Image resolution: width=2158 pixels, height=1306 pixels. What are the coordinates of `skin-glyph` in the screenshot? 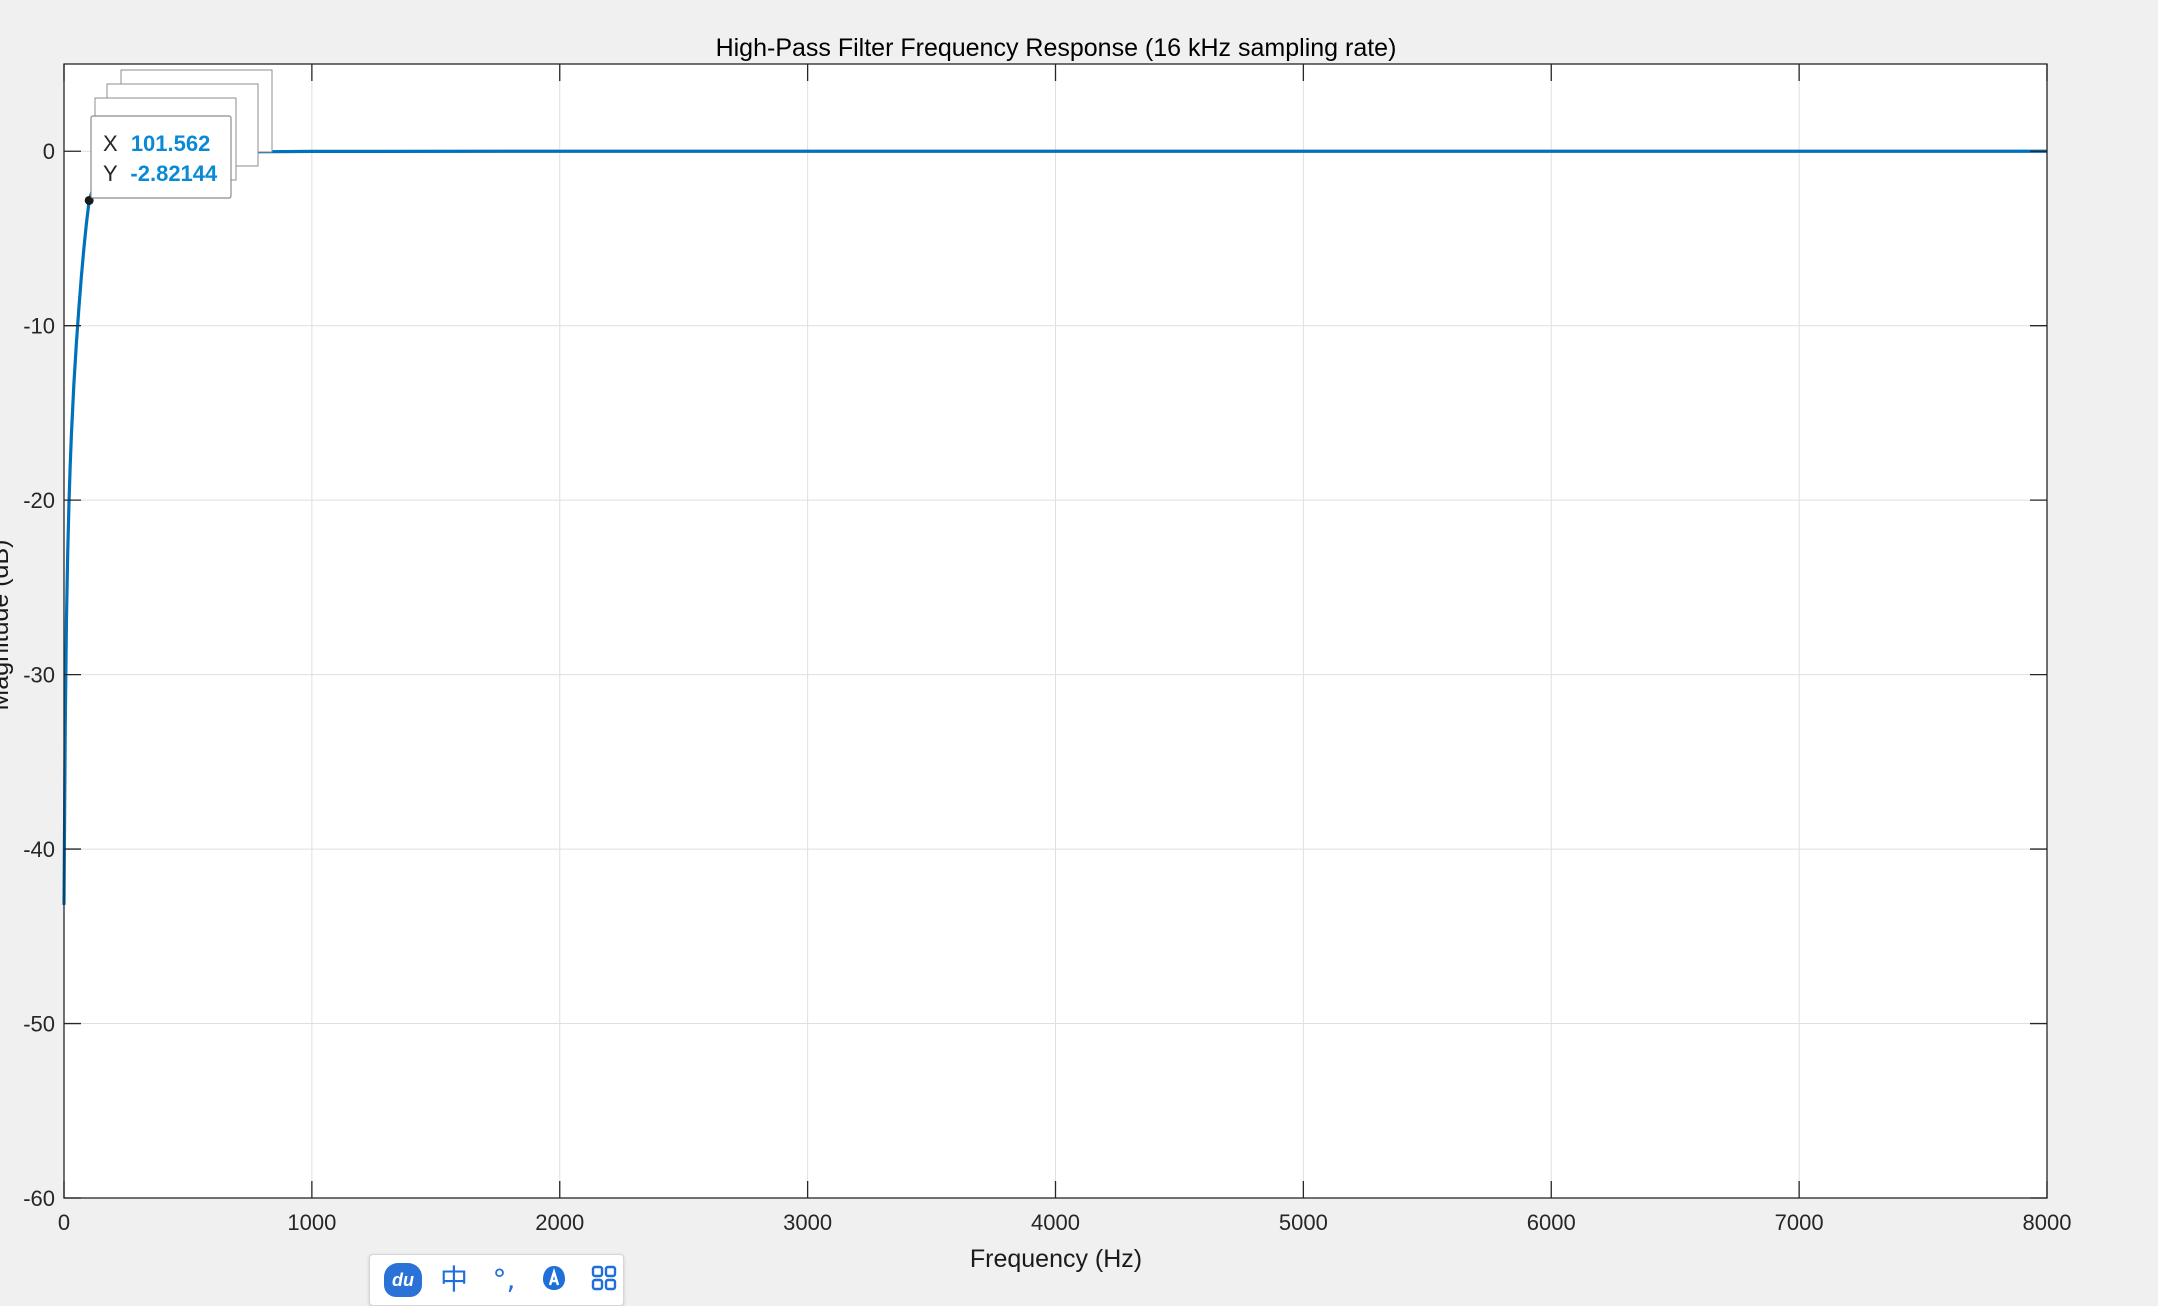 It's located at (554, 1277).